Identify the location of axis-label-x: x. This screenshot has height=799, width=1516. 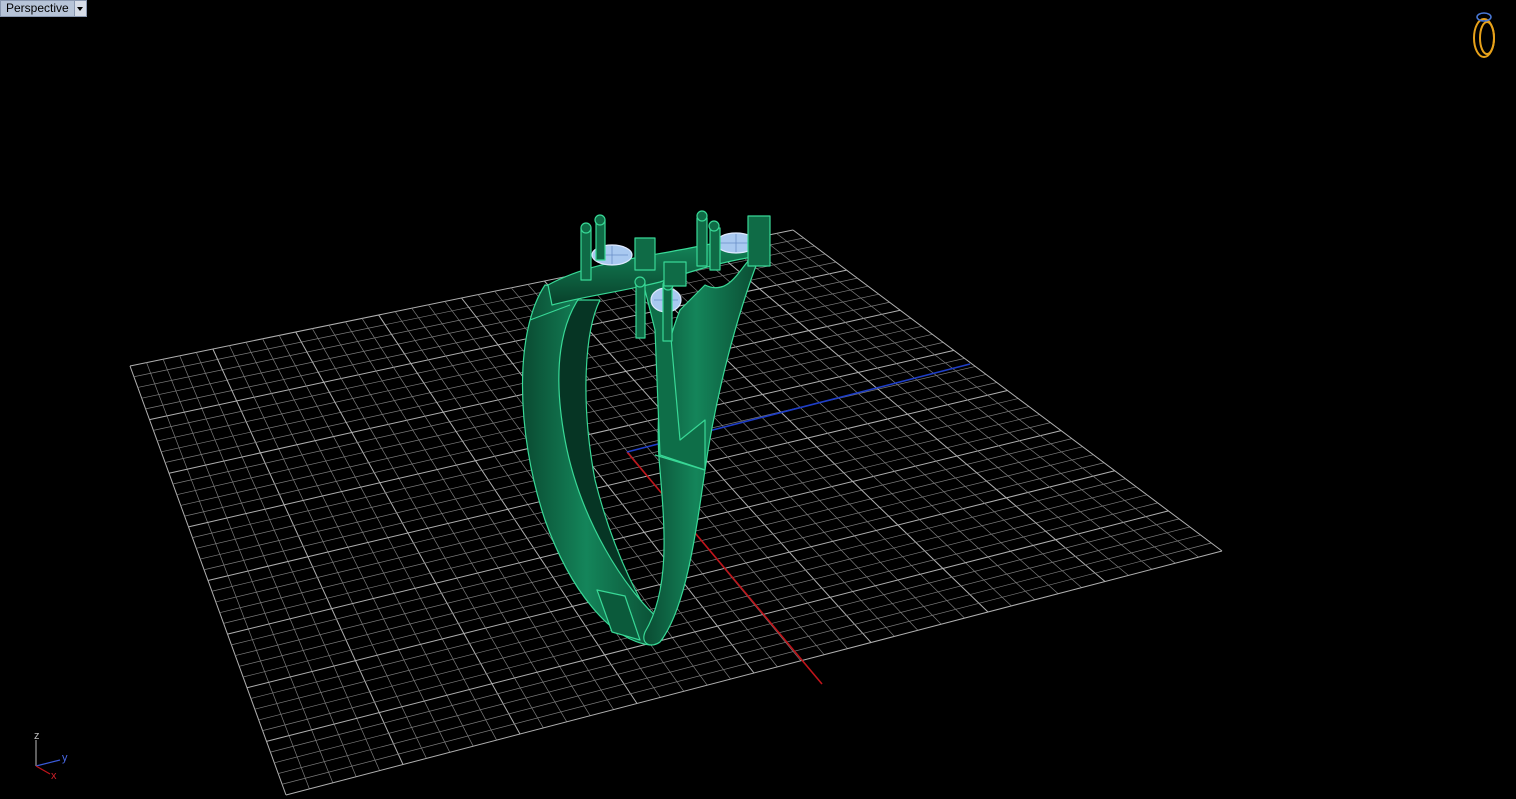
(54, 776).